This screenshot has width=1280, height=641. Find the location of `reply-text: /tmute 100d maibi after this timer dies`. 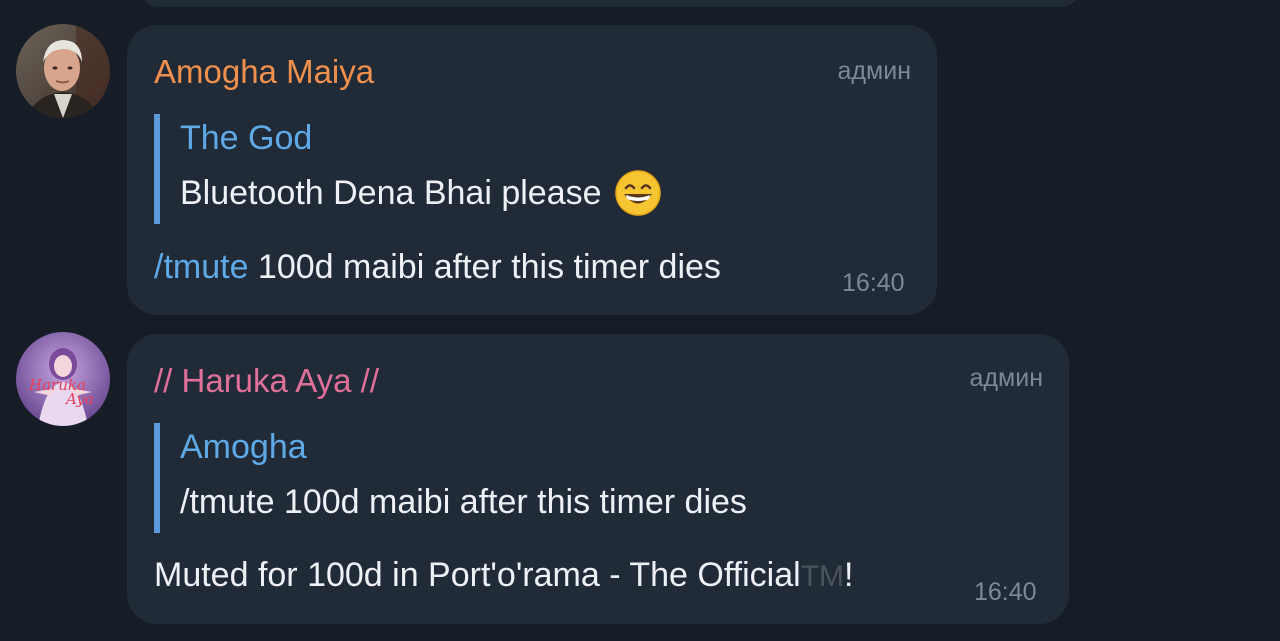

reply-text: /tmute 100d maibi after this timer dies is located at coordinates (463, 502).